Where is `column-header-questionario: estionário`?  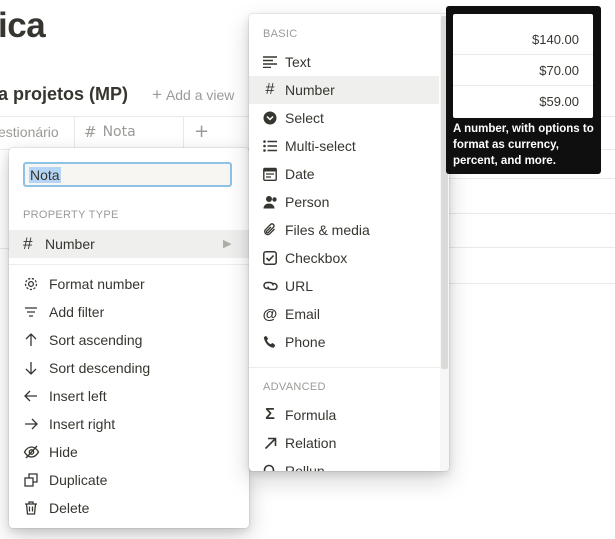 column-header-questionario: estionário is located at coordinates (29, 132).